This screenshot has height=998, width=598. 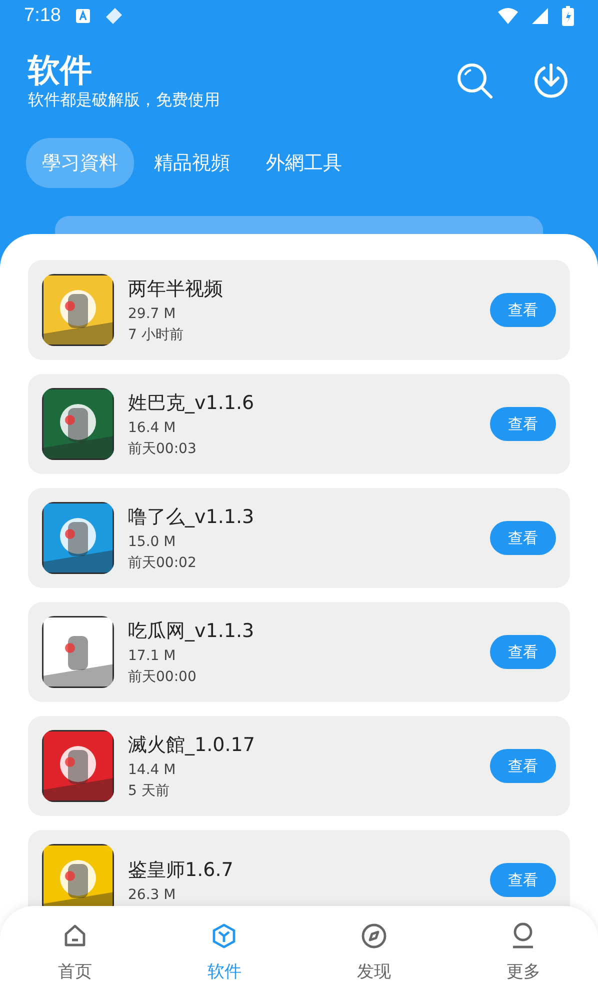 What do you see at coordinates (152, 656) in the screenshot?
I see `app-size: 17.1 M` at bounding box center [152, 656].